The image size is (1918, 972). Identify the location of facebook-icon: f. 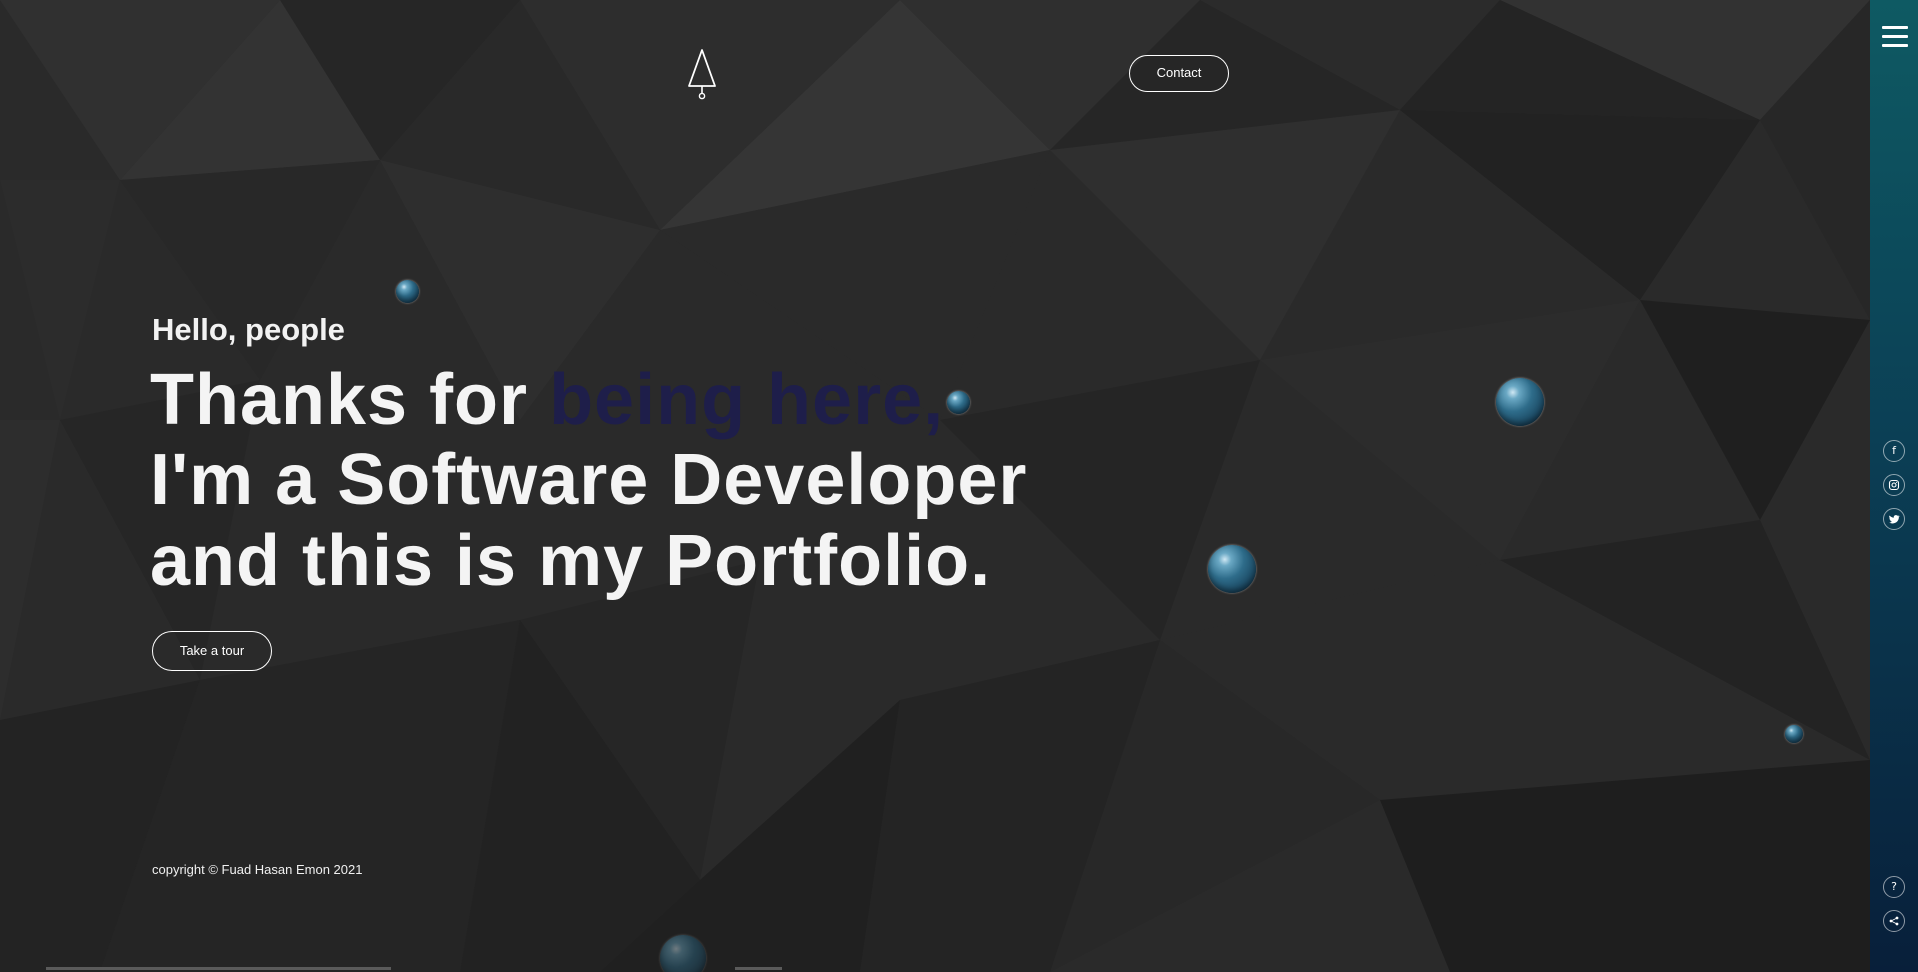
(1894, 451).